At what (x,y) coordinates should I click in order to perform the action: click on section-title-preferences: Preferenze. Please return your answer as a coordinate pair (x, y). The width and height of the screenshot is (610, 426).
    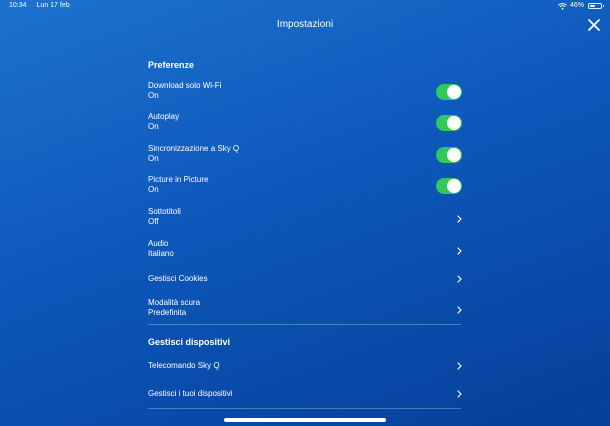
    Looking at the image, I should click on (171, 65).